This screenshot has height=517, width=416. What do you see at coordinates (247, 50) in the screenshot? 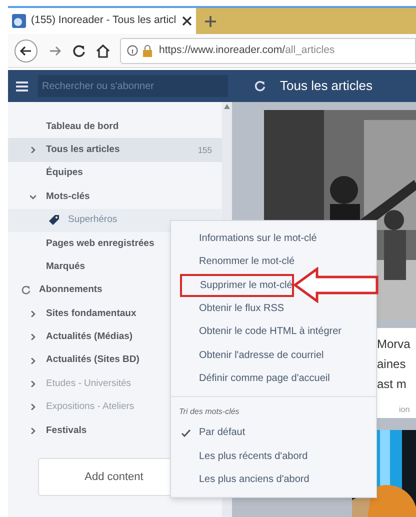
I see `url-text: https://www.inoreader.com/all_articles` at bounding box center [247, 50].